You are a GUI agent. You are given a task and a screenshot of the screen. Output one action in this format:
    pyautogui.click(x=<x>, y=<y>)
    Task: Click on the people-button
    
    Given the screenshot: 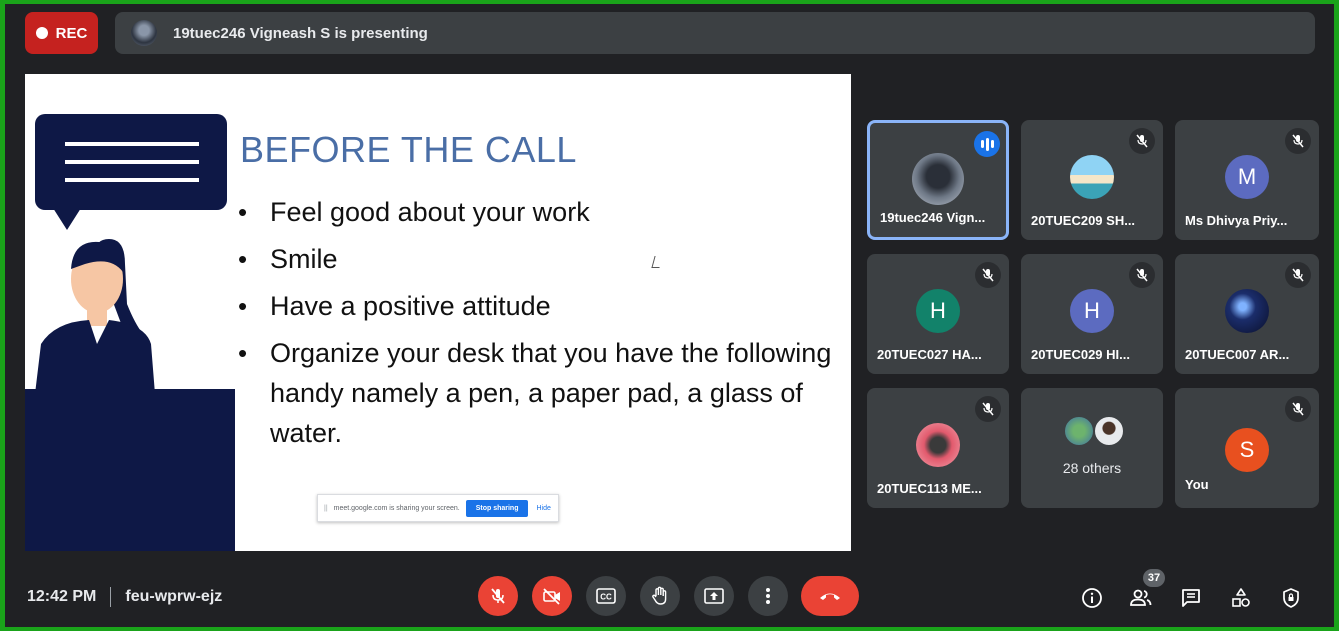 What is the action you would take?
    pyautogui.click(x=1141, y=598)
    